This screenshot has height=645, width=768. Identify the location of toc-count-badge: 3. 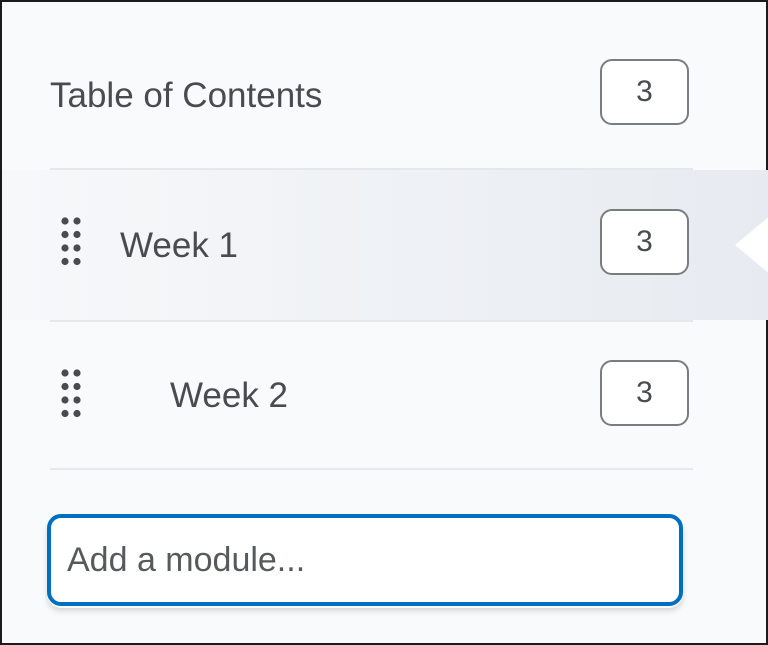
(644, 92).